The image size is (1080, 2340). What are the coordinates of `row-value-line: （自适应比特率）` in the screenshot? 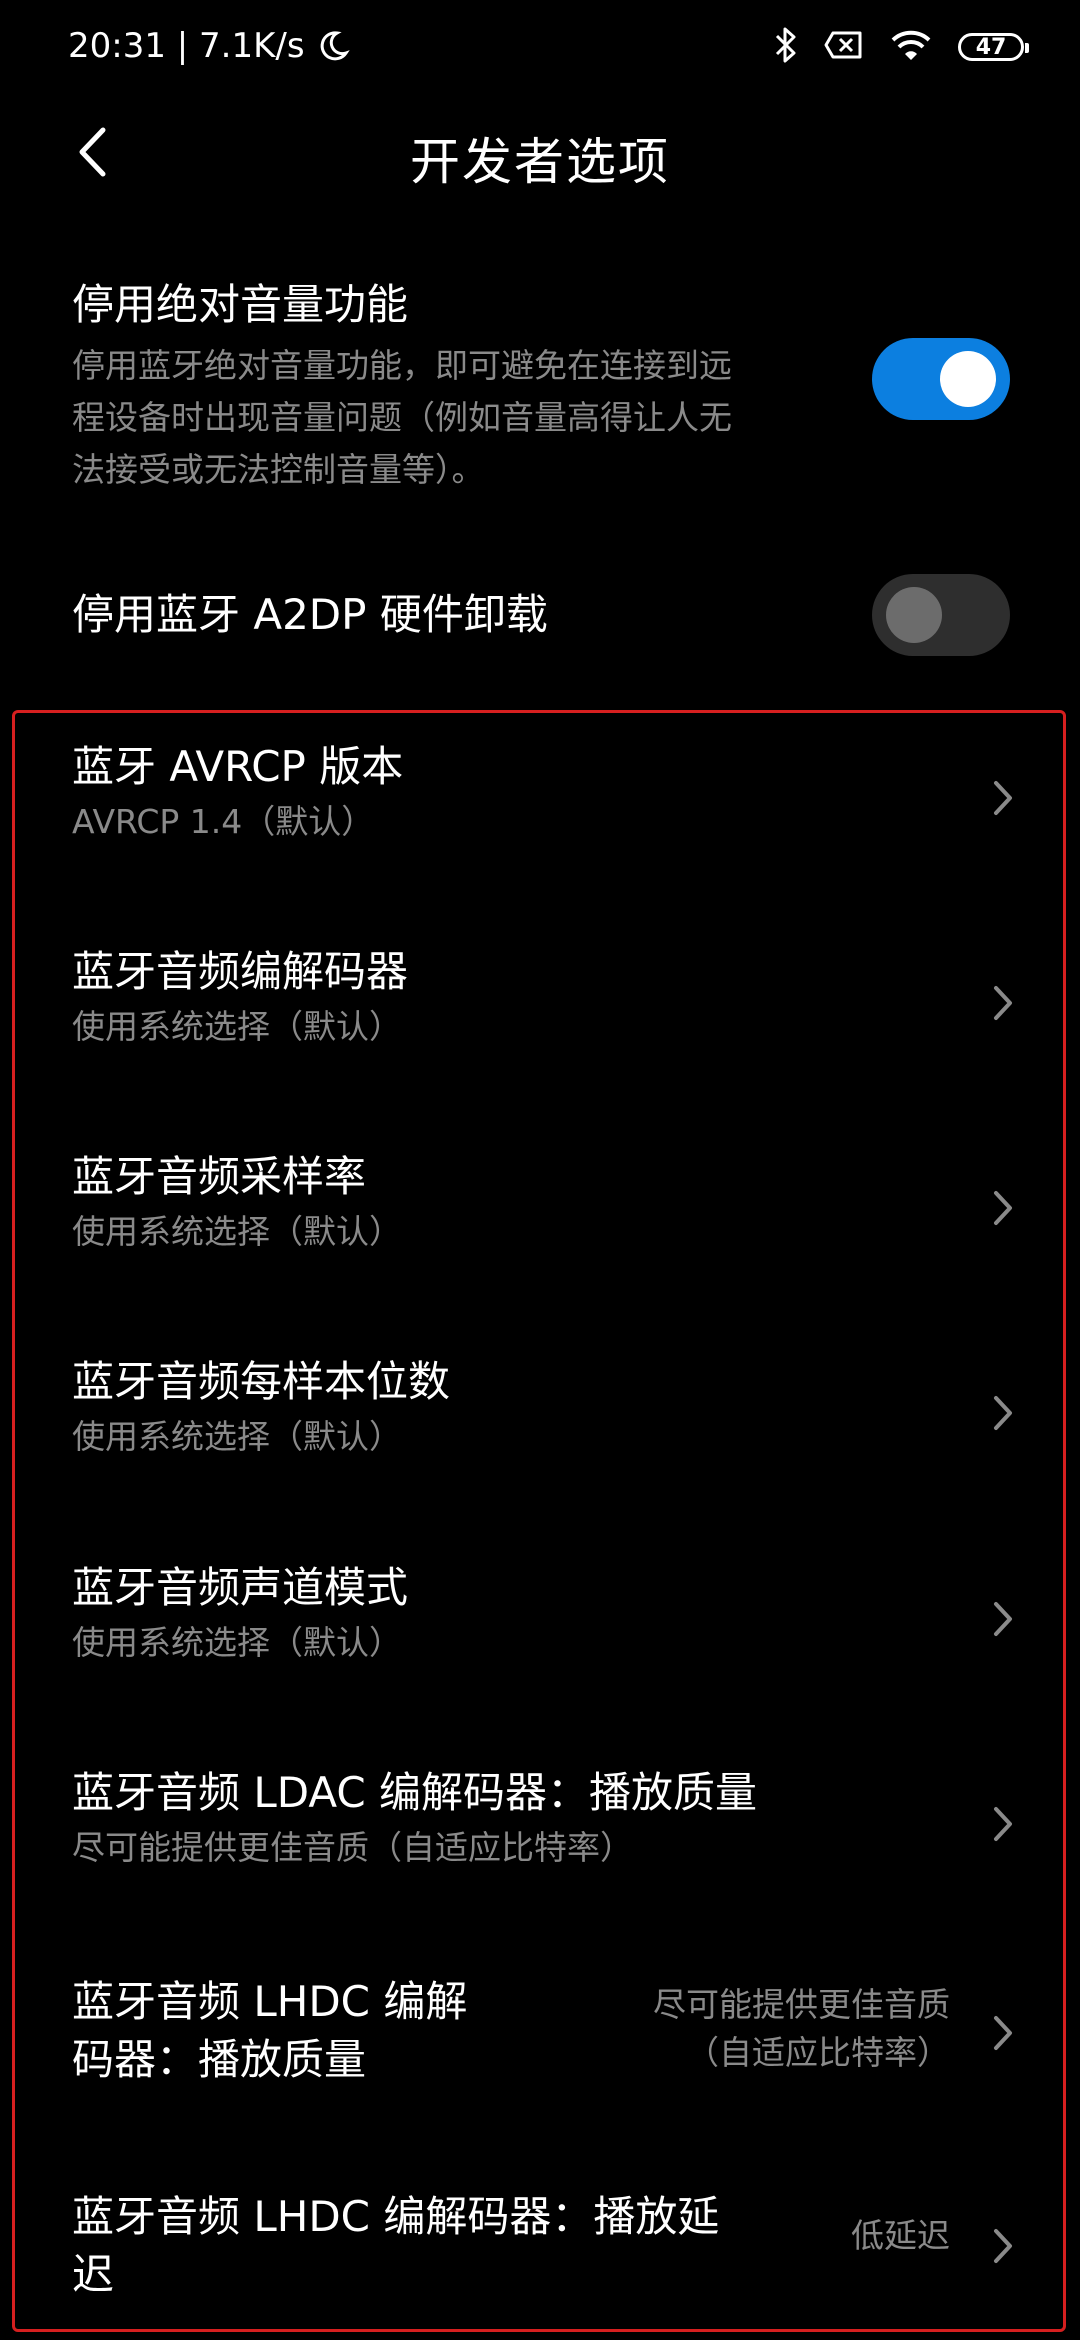 It's located at (818, 2052).